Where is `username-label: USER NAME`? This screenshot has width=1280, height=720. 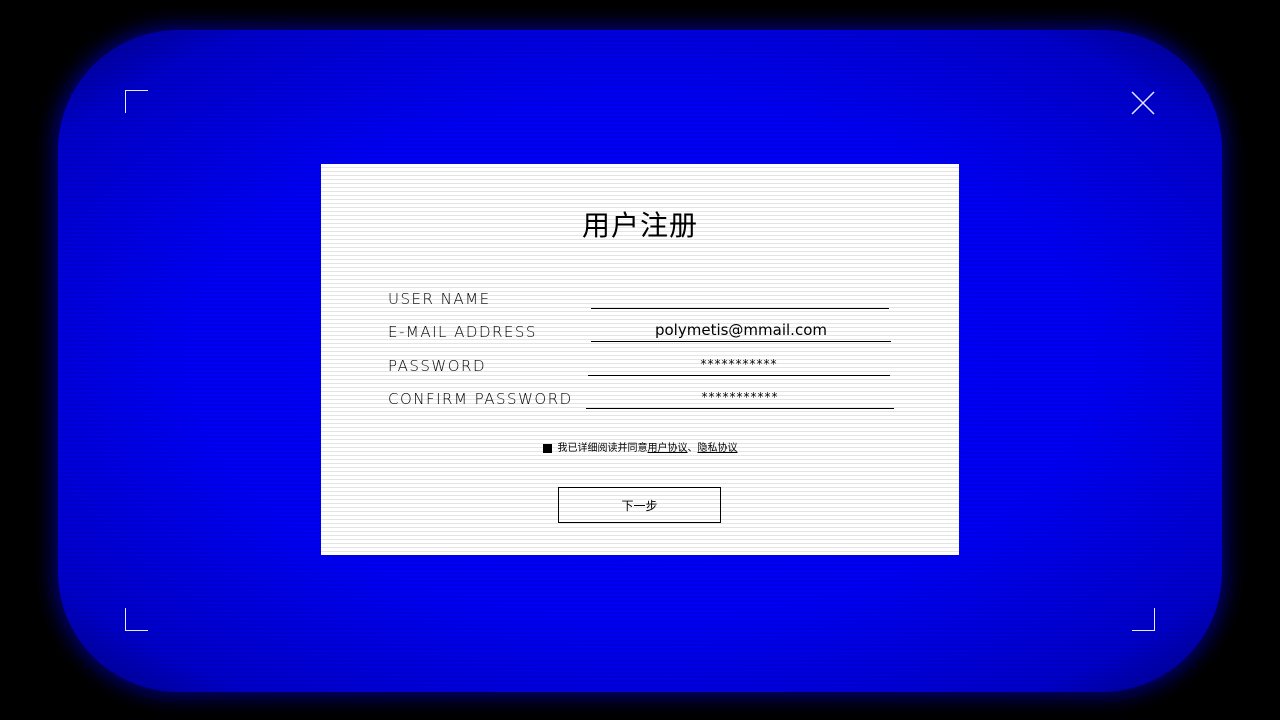 username-label: USER NAME is located at coordinates (439, 299).